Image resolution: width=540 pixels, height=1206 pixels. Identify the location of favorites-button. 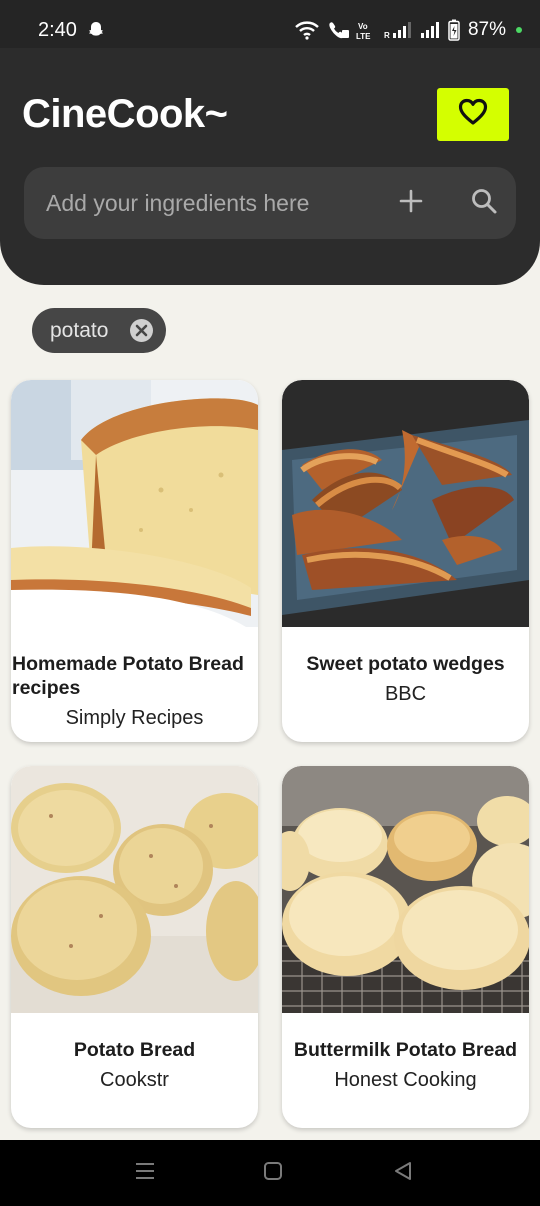
(473, 114).